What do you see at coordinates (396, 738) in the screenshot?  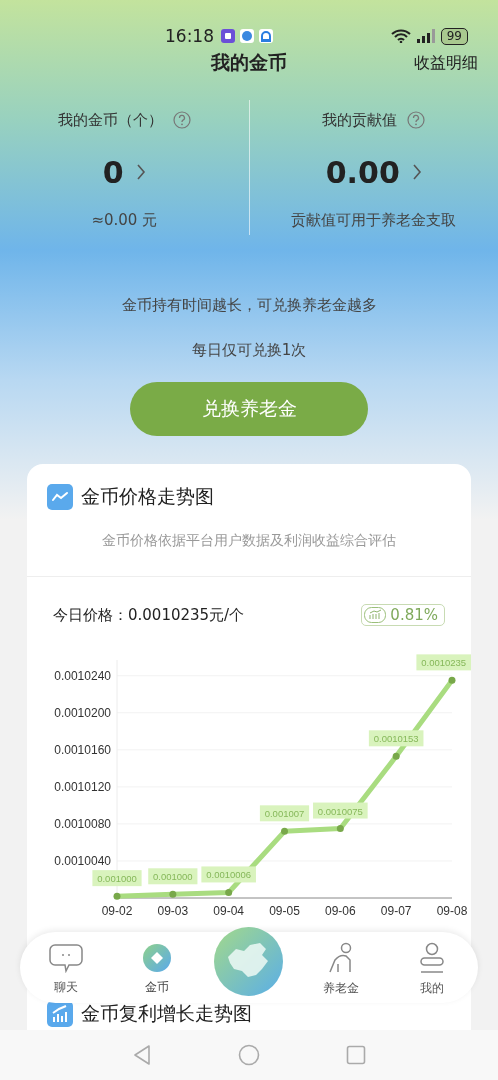 I see `value-label: 0.0010153` at bounding box center [396, 738].